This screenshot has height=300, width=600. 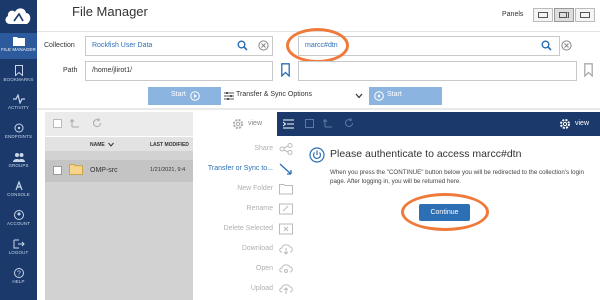 I want to click on right-path-input, so click(x=437, y=71).